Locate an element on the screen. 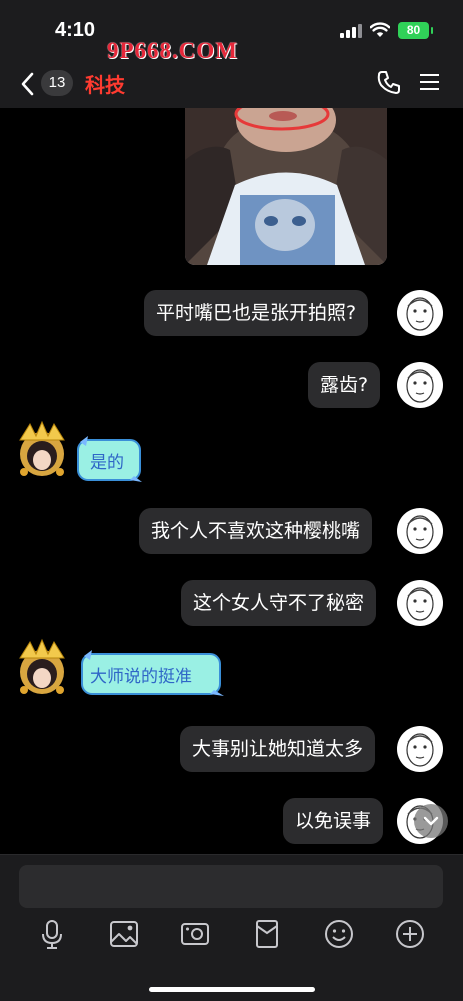  phone-call-icon is located at coordinates (389, 82).